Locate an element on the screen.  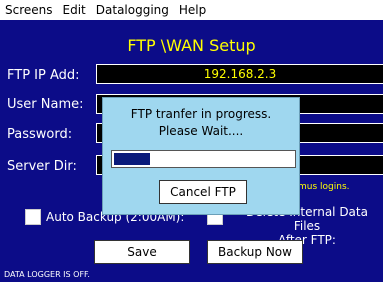
server-dir-label: Server Dir: is located at coordinates (42, 166).